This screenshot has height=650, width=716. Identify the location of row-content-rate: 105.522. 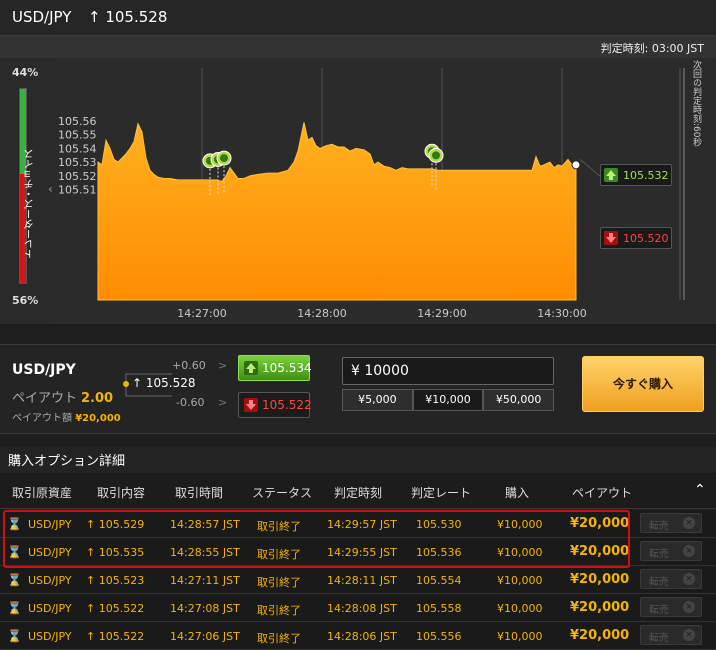
(121, 608).